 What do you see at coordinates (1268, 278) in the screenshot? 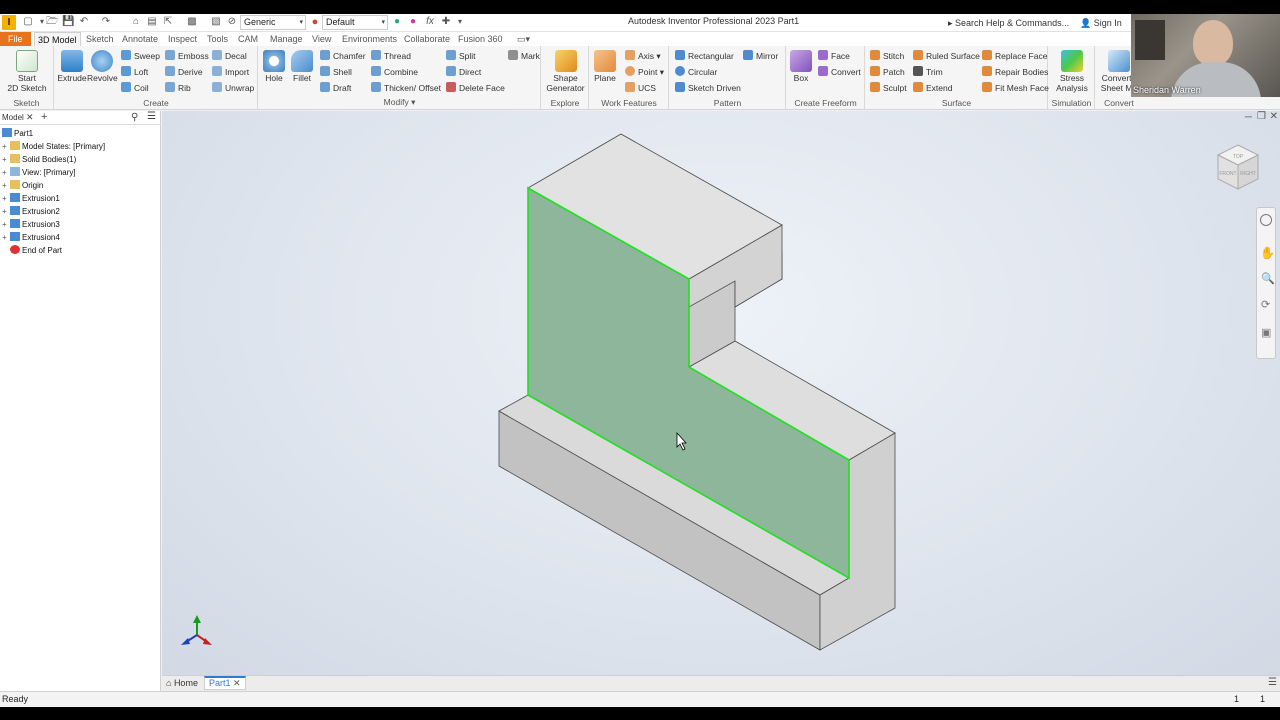
I see `zoom-icon: 🔍` at bounding box center [1268, 278].